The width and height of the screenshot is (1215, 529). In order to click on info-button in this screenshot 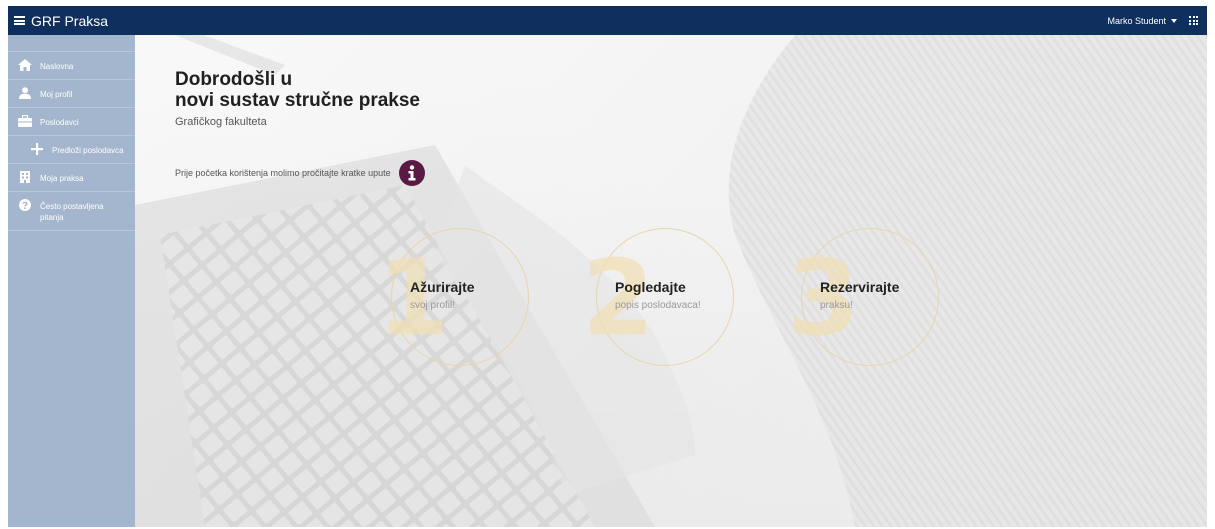, I will do `click(411, 173)`.